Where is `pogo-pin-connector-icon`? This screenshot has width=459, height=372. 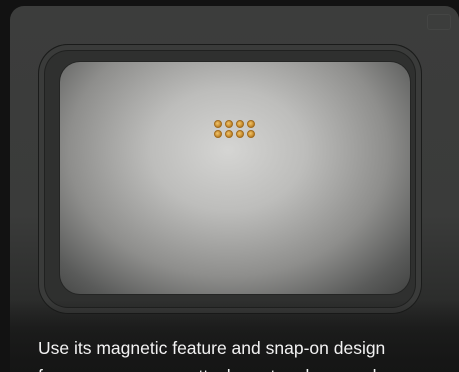 pogo-pin-connector-icon is located at coordinates (236, 129).